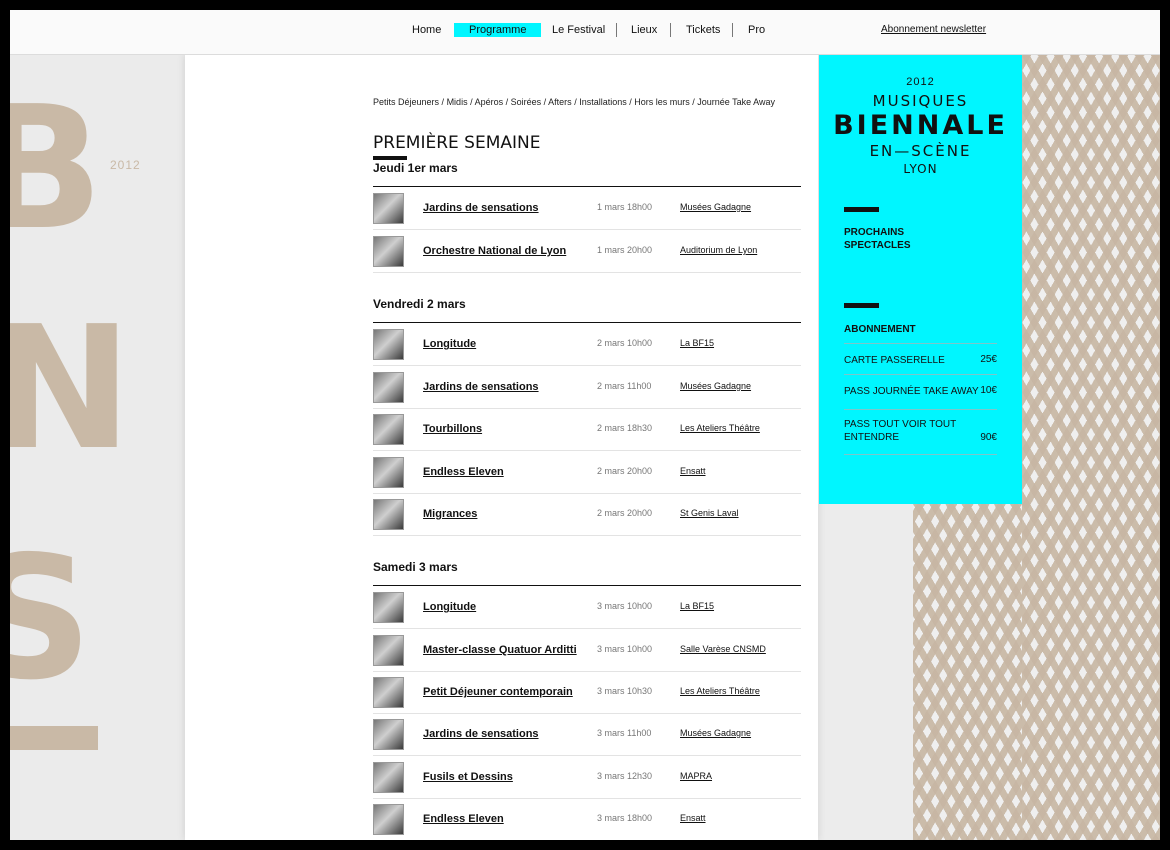 The height and width of the screenshot is (850, 1170). What do you see at coordinates (54, 738) in the screenshot?
I see `decor-bar` at bounding box center [54, 738].